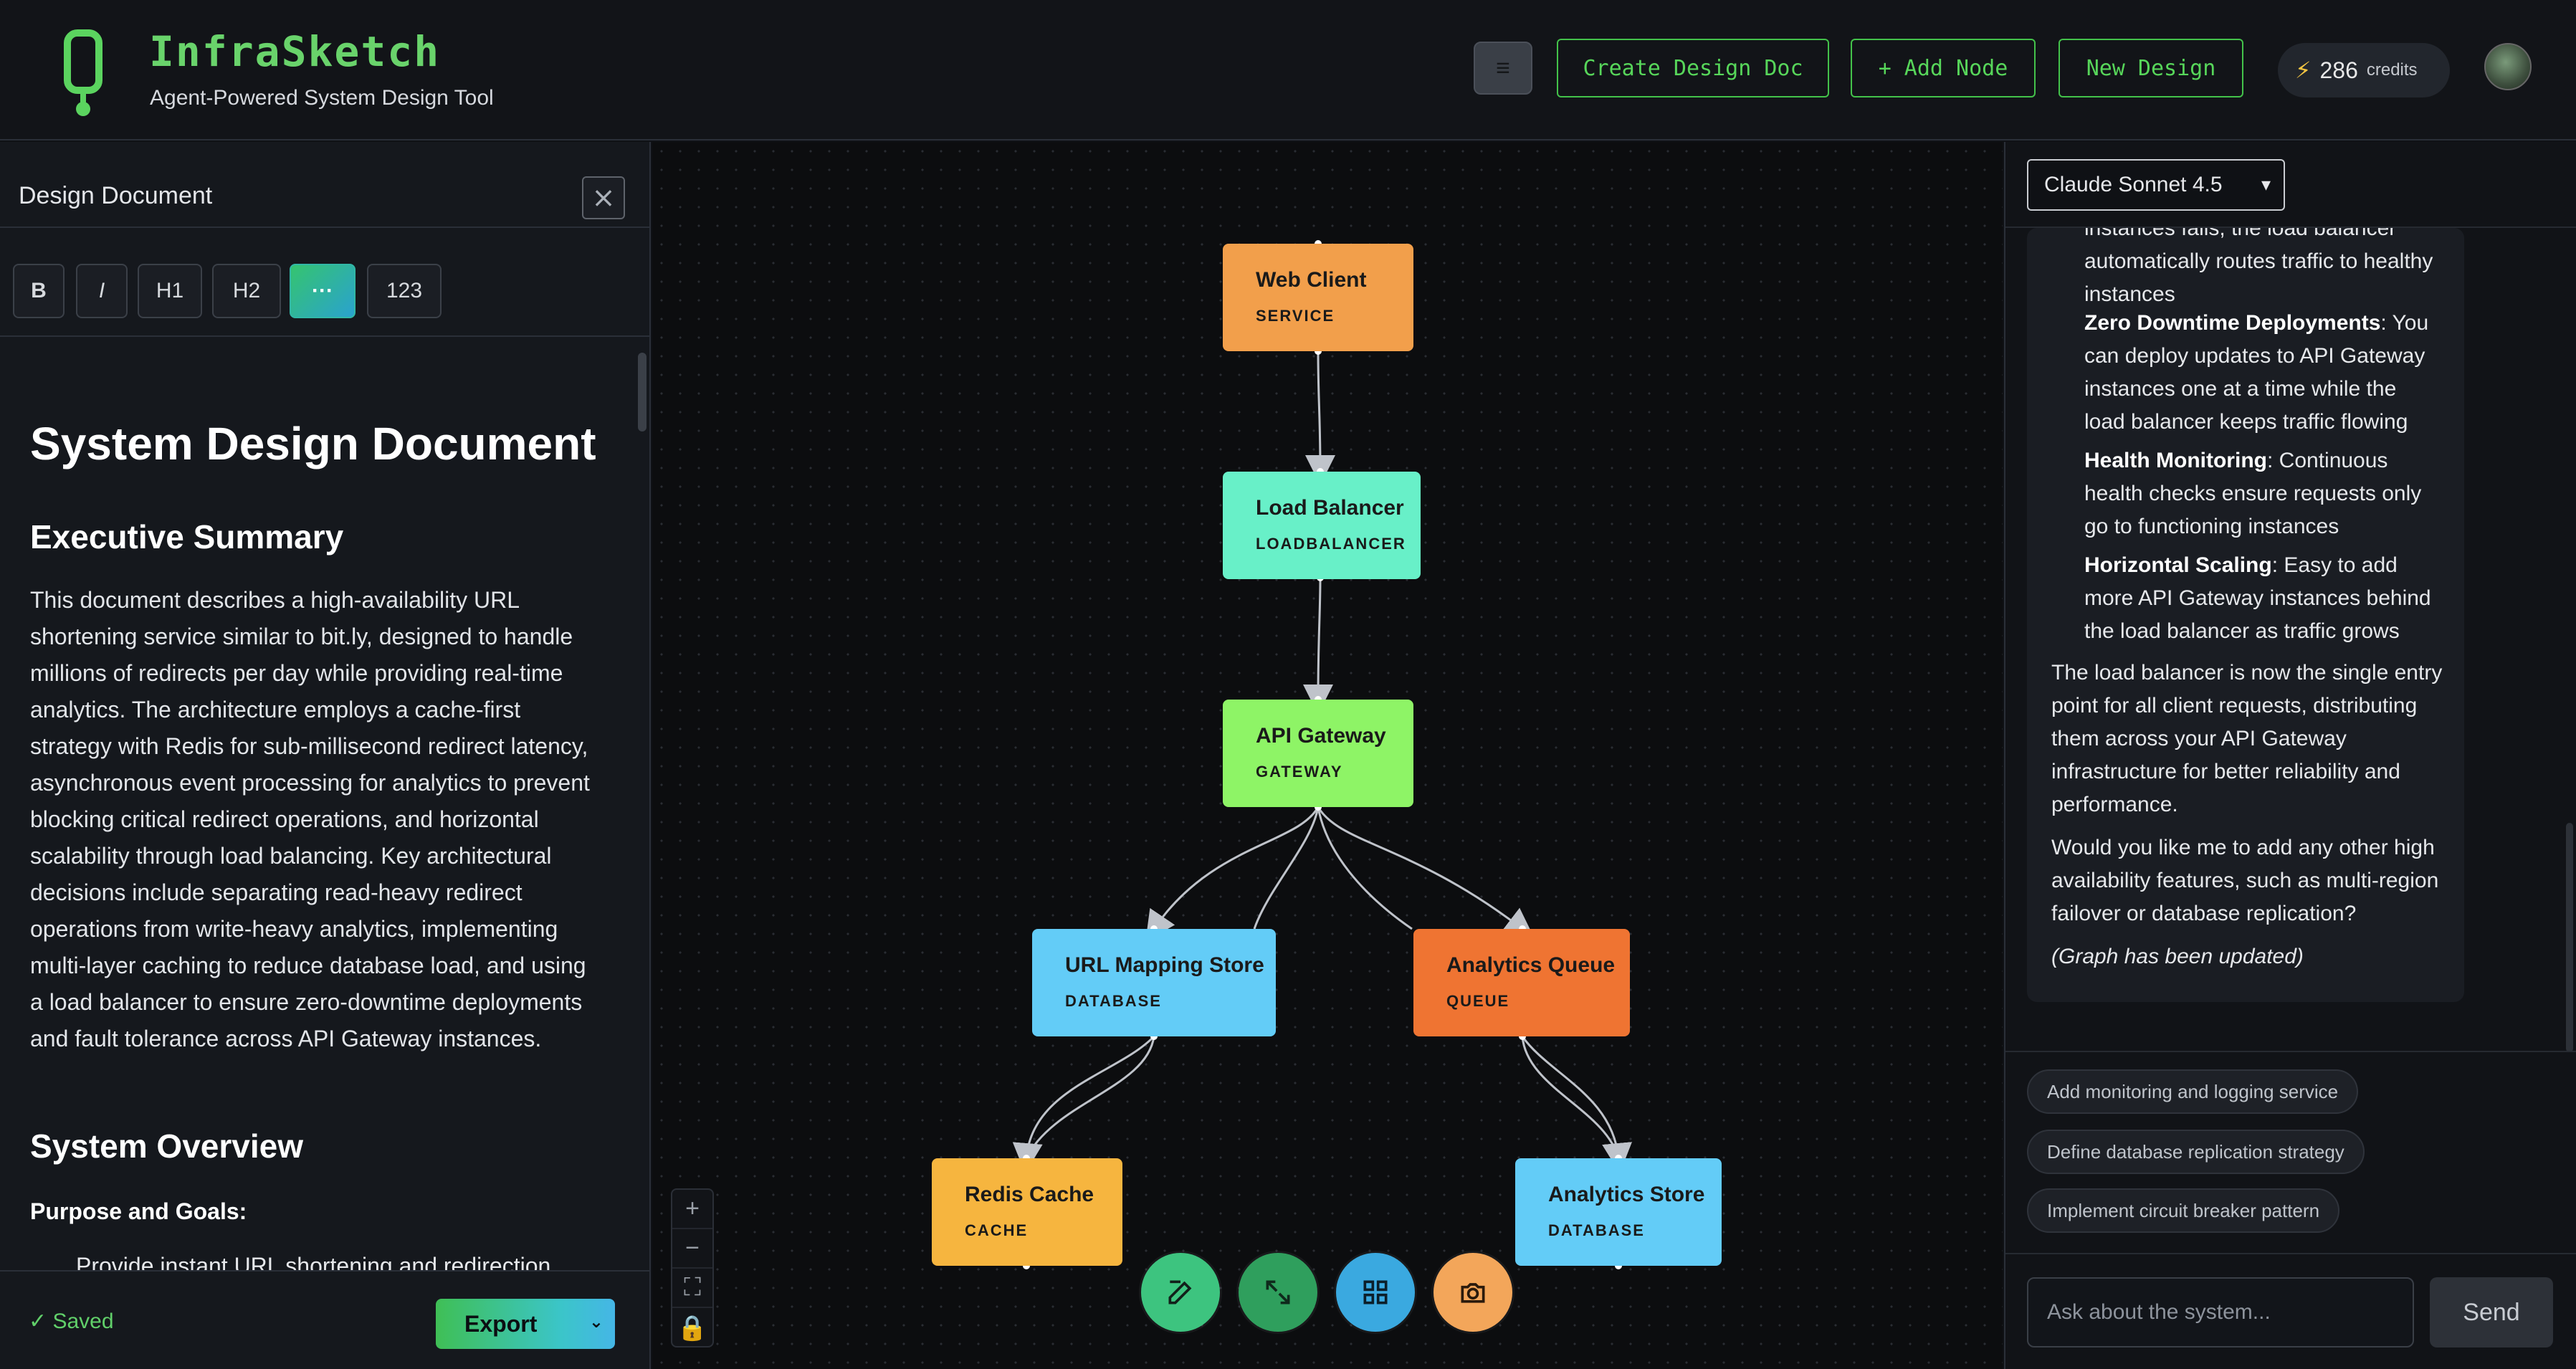 The image size is (2576, 1369). I want to click on zoom-out-button: −, so click(692, 1249).